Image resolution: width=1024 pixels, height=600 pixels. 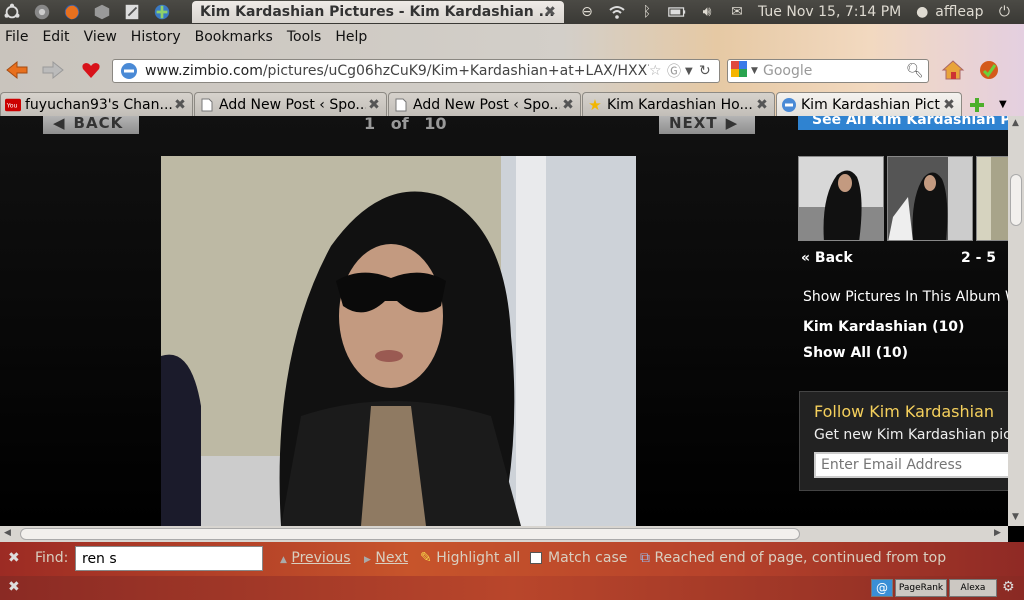 I want to click on firefox-icon, so click(x=72, y=12).